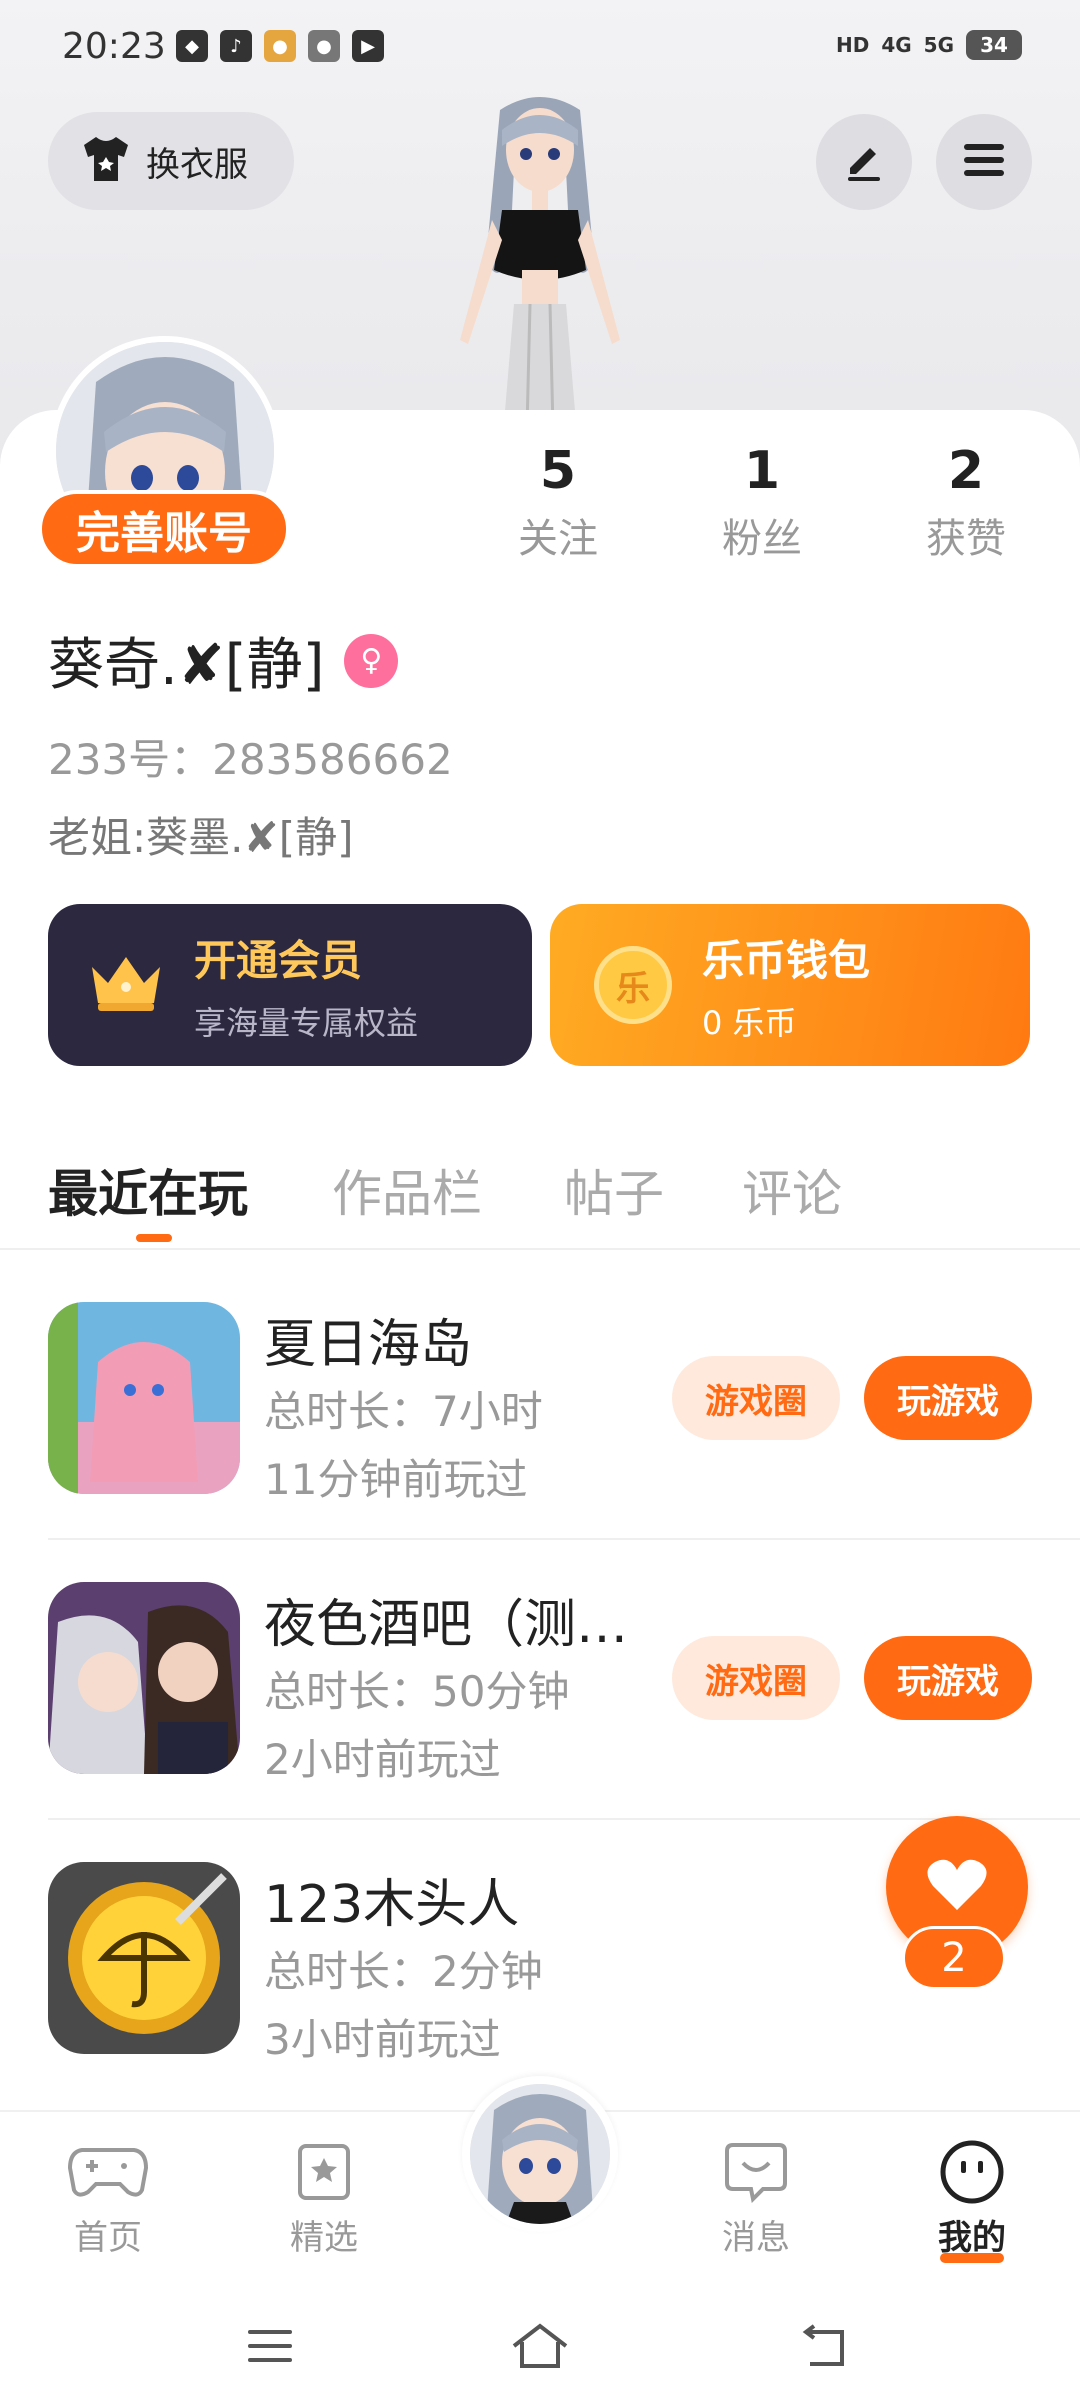 This screenshot has height=2404, width=1080. Describe the element at coordinates (896, 45) in the screenshot. I see `signal-4g-icon: 4G` at that location.